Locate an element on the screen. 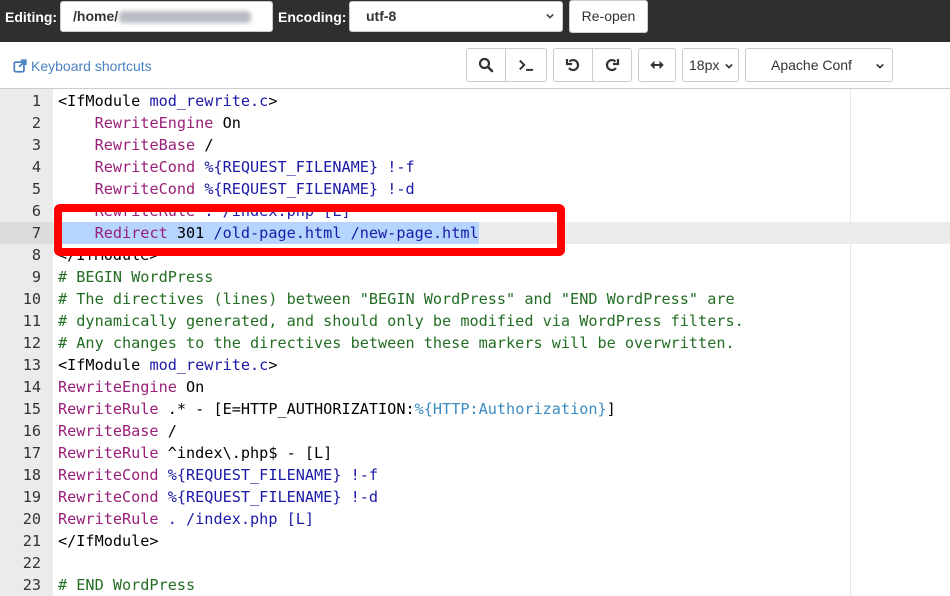 The width and height of the screenshot is (950, 596). line-number: 19 is located at coordinates (31, 497).